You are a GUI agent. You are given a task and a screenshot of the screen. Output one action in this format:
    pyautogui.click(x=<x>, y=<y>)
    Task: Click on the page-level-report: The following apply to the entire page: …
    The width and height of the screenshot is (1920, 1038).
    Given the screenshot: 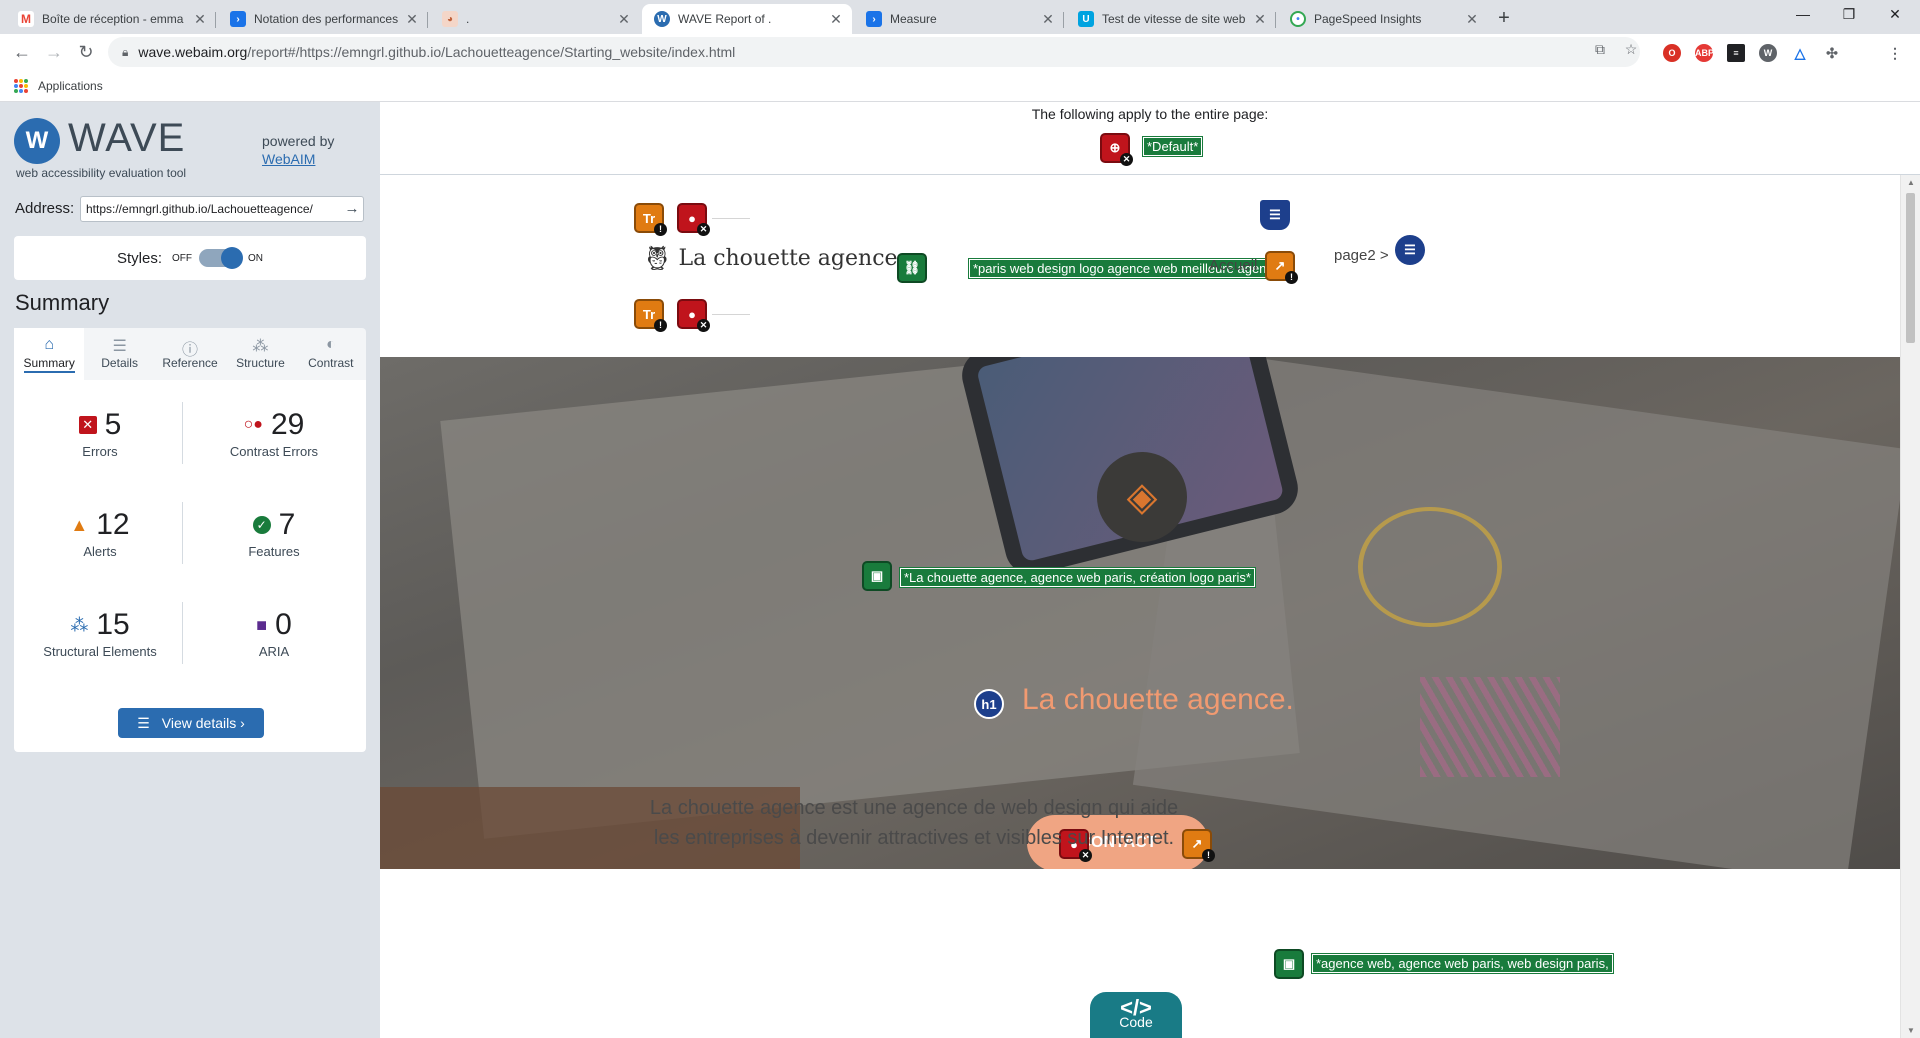 What is the action you would take?
    pyautogui.click(x=1150, y=138)
    